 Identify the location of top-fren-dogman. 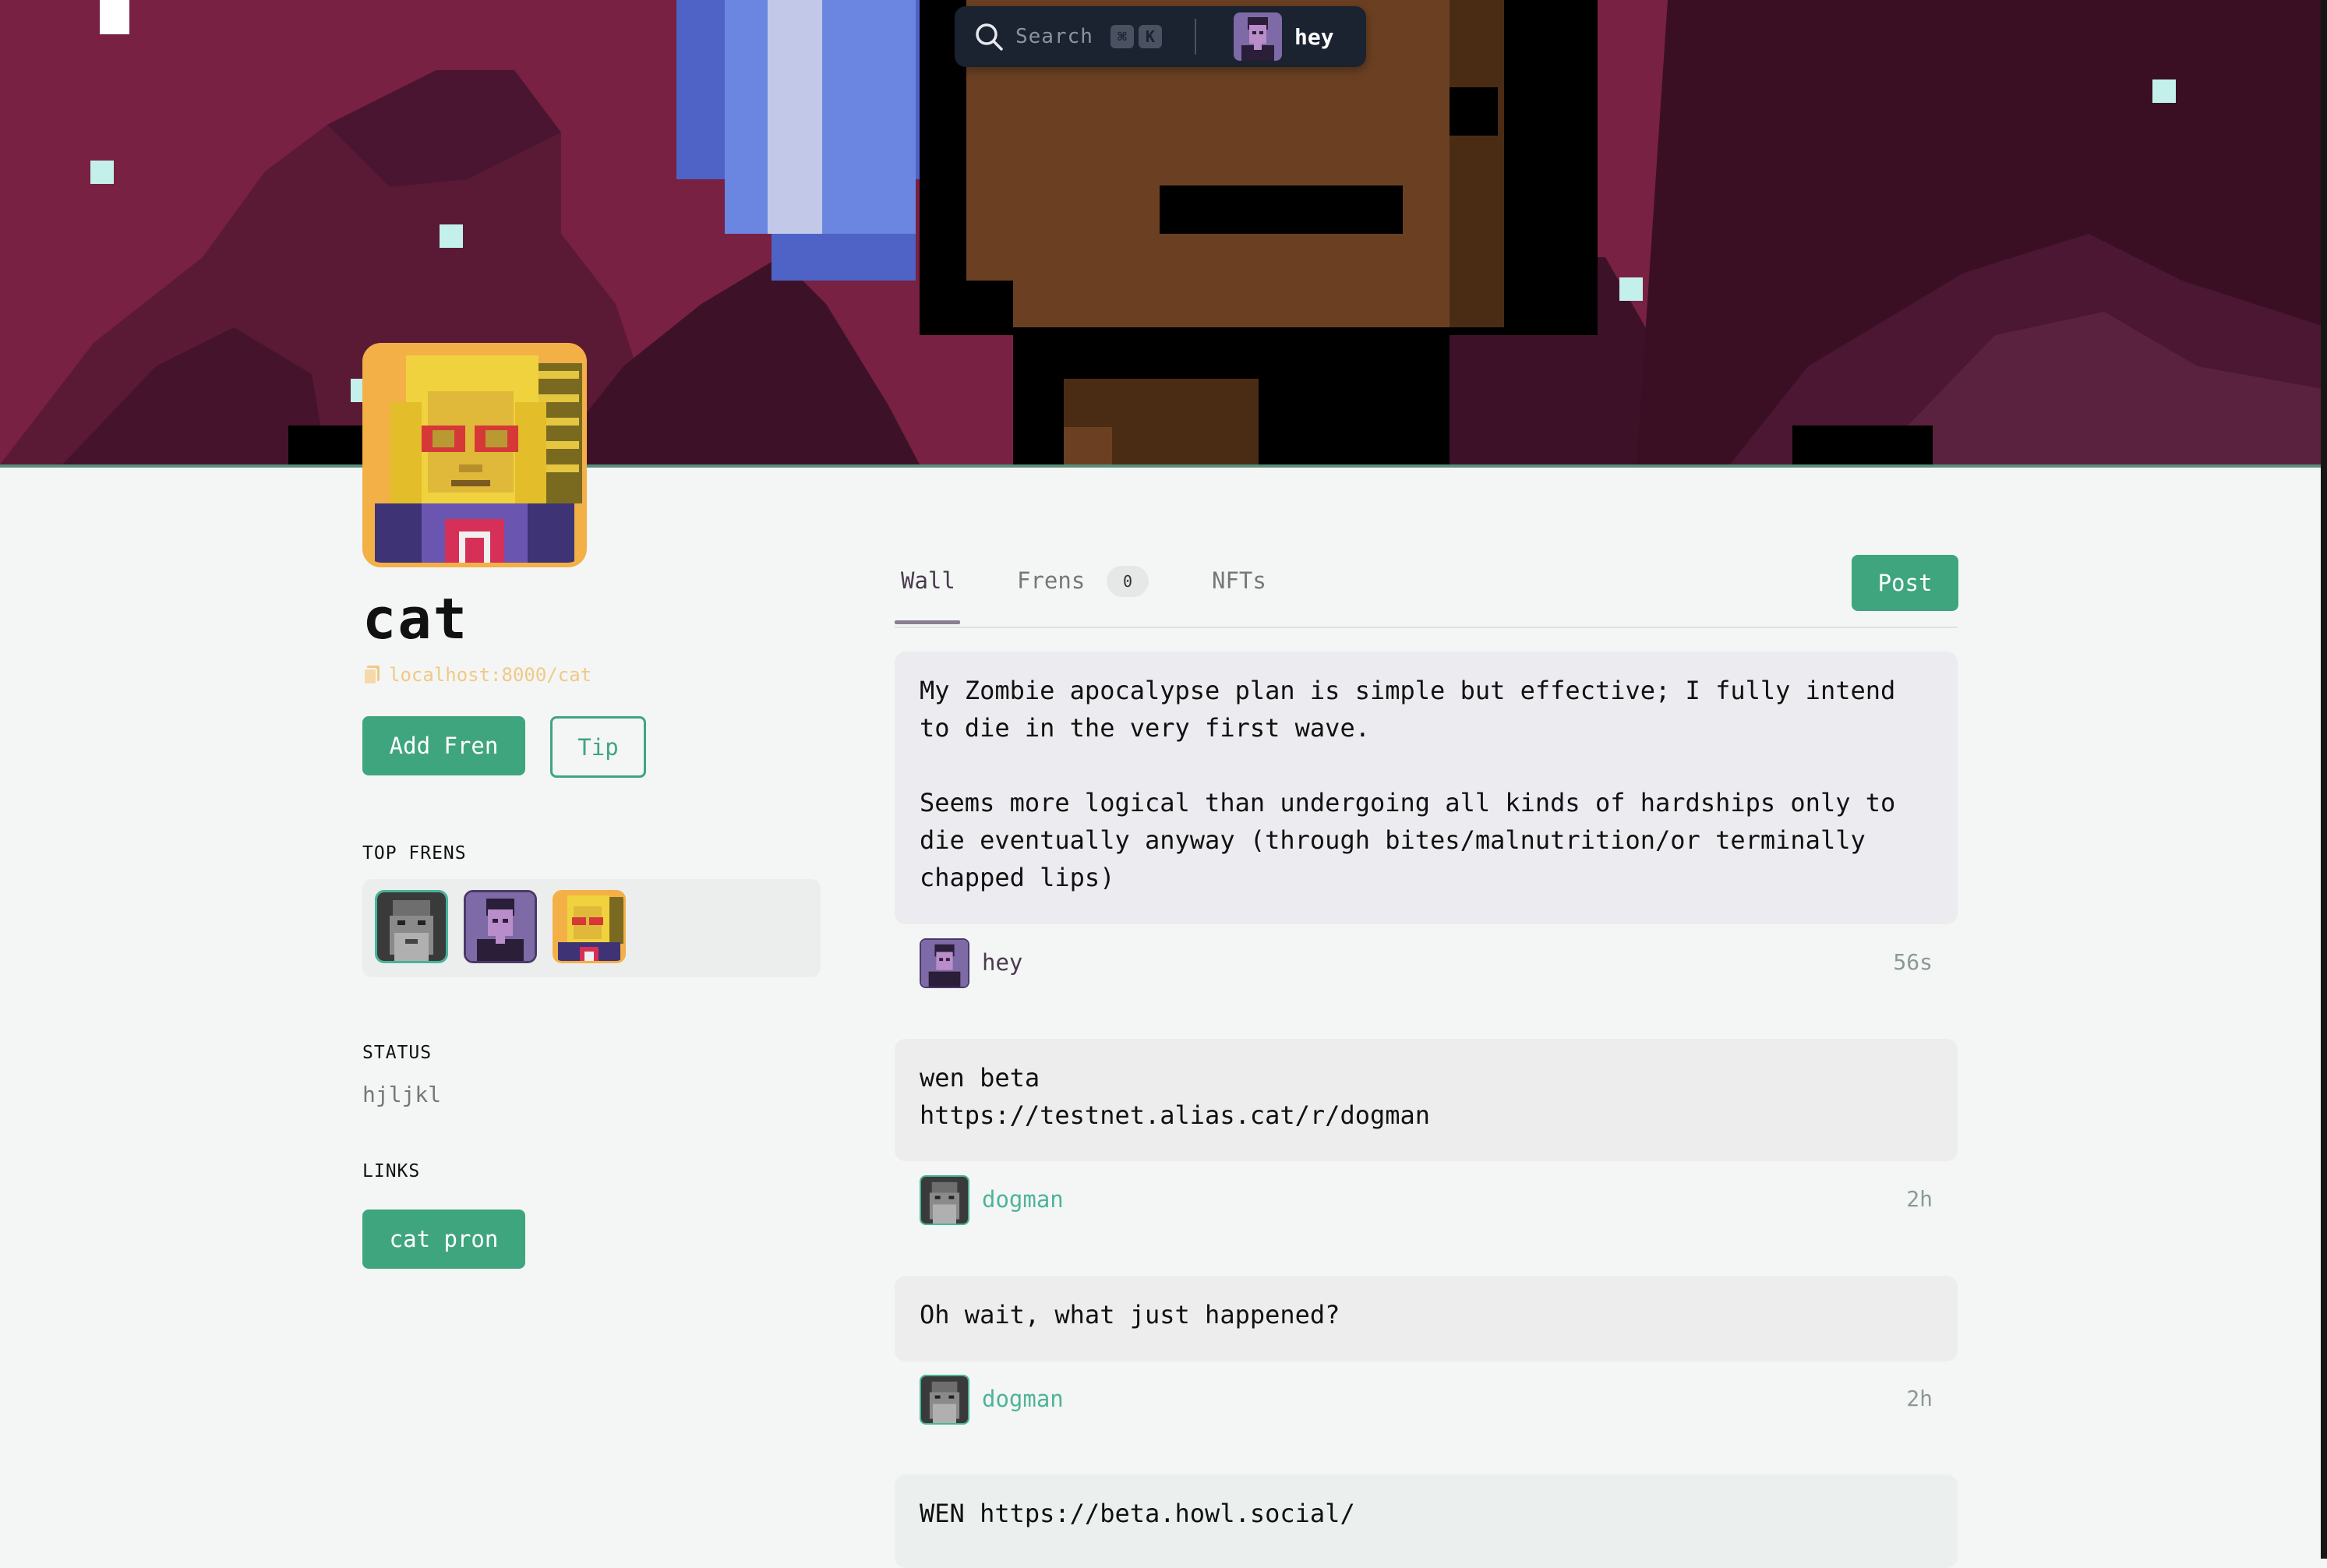
(411, 926).